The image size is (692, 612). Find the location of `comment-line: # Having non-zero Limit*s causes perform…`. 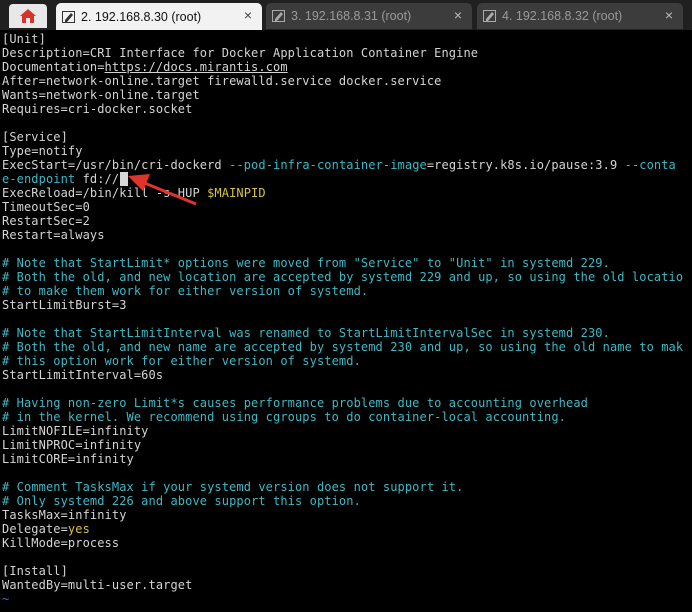

comment-line: # Having non-zero Limit*s causes perform… is located at coordinates (295, 403).